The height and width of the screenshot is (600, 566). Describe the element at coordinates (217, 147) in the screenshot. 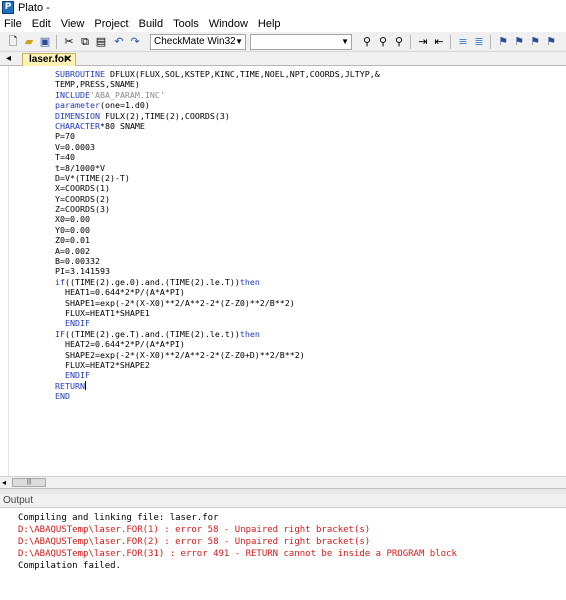

I see `code-line: V=0.0003` at that location.